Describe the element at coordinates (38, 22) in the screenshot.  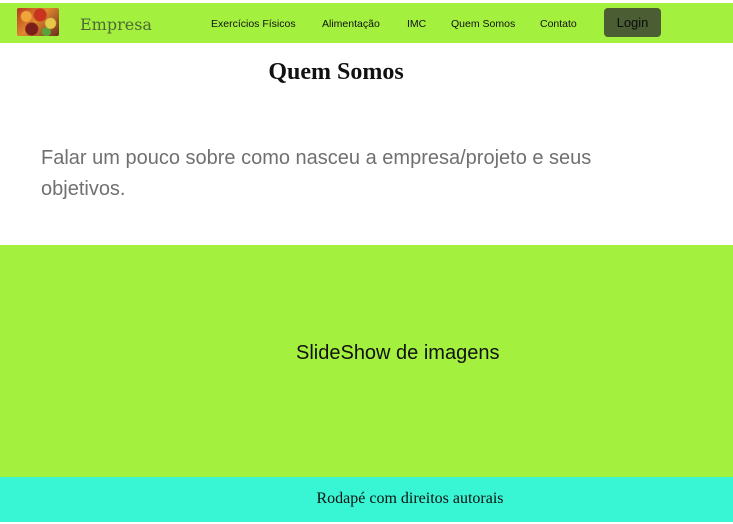
I see `fruit-logo-icon` at that location.